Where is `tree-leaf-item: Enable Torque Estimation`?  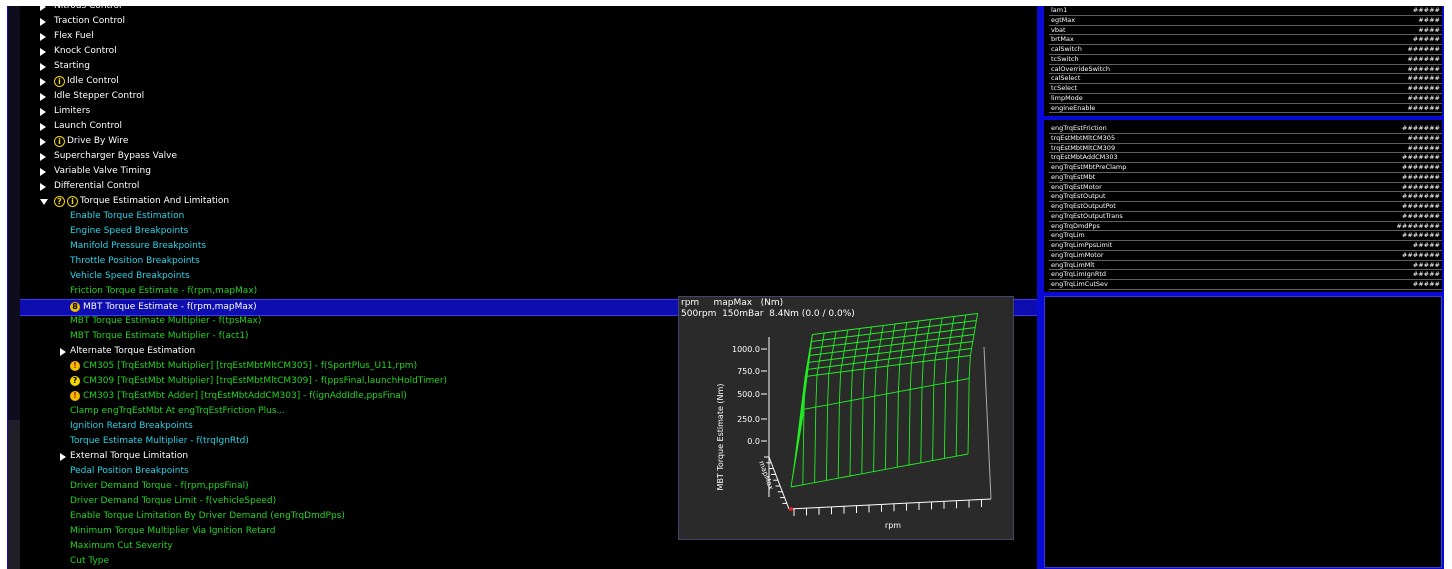
tree-leaf-item: Enable Torque Estimation is located at coordinates (528, 216).